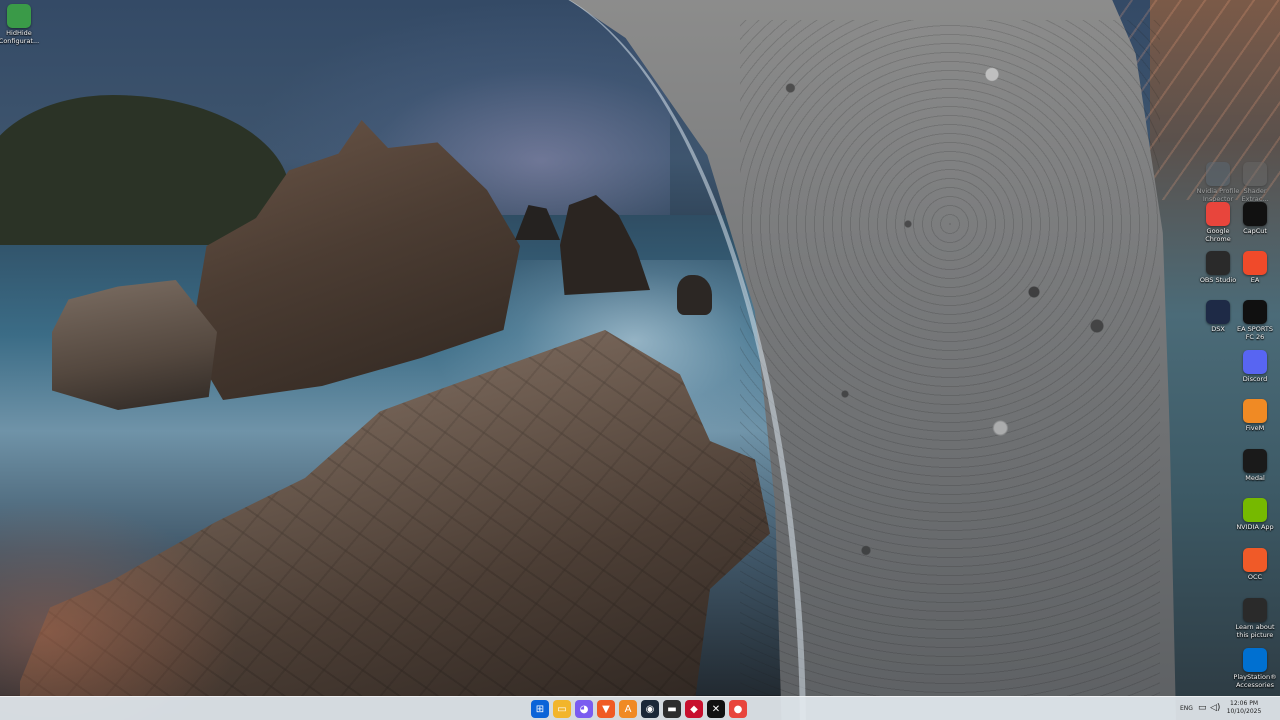 Image resolution: width=1280 pixels, height=720 pixels. Describe the element at coordinates (1255, 478) in the screenshot. I see `desktop-shortcut-label: Medal` at that location.